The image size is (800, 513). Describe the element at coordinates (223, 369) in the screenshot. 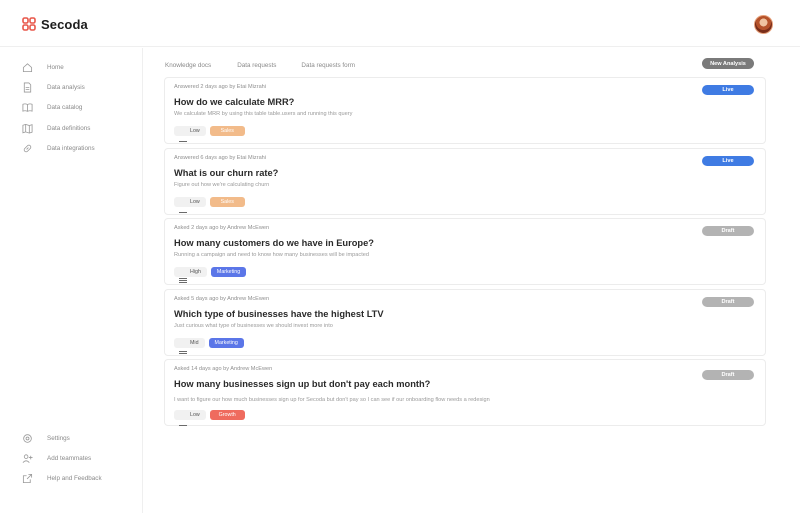

I see `card-meta: Asked 14 days ago by Andrew McEwen` at that location.